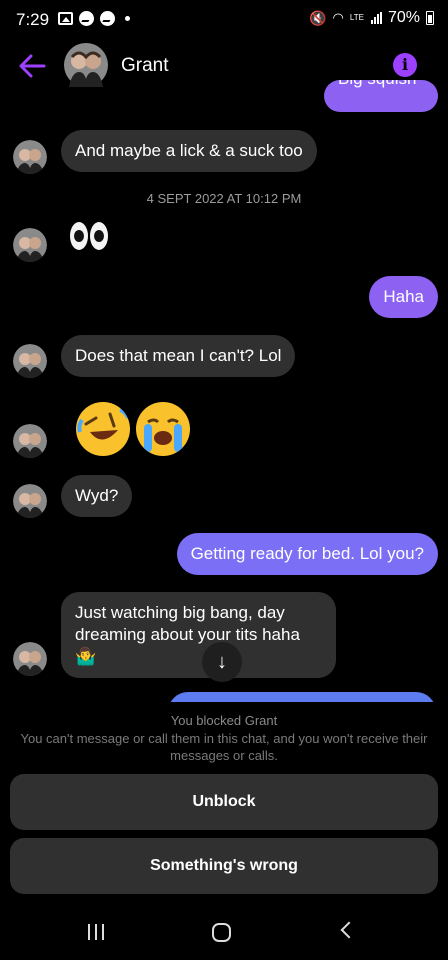  What do you see at coordinates (376, 18) in the screenshot?
I see `signal-icon` at bounding box center [376, 18].